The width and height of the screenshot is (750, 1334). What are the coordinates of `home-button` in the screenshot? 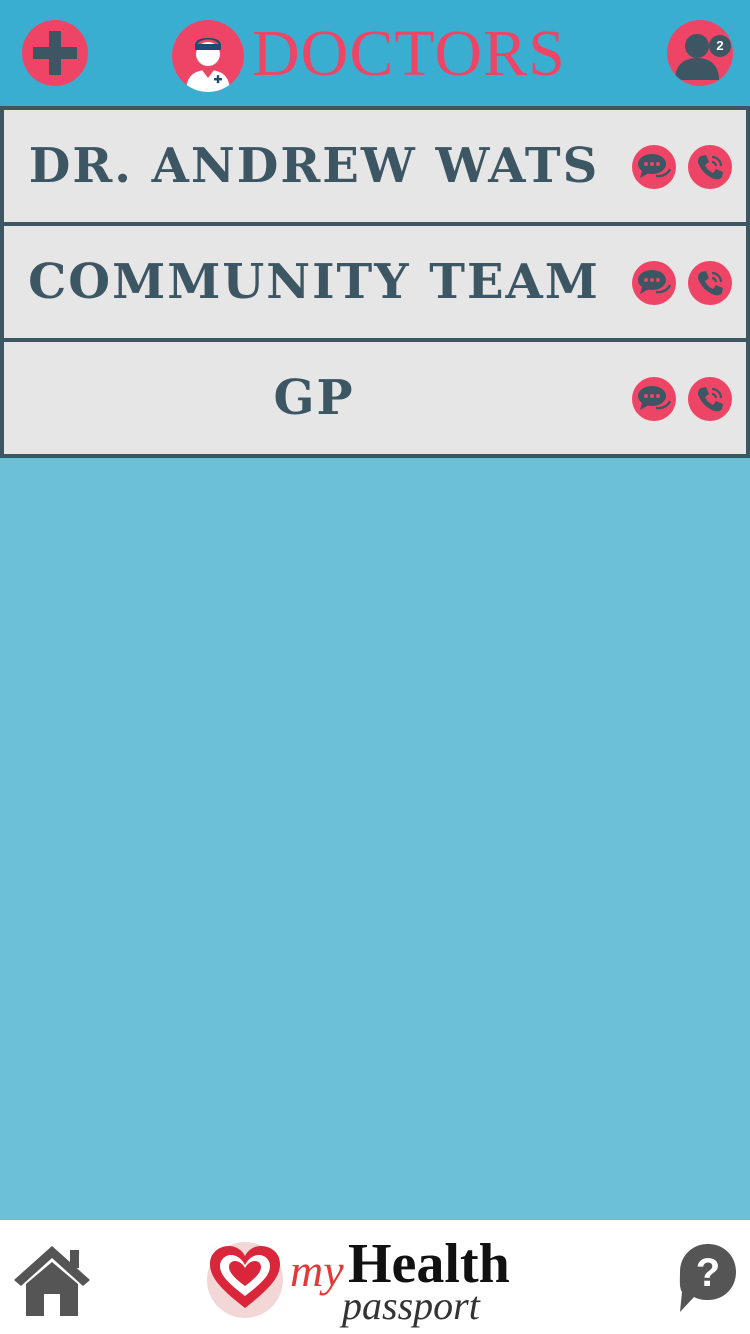 It's located at (52, 1280).